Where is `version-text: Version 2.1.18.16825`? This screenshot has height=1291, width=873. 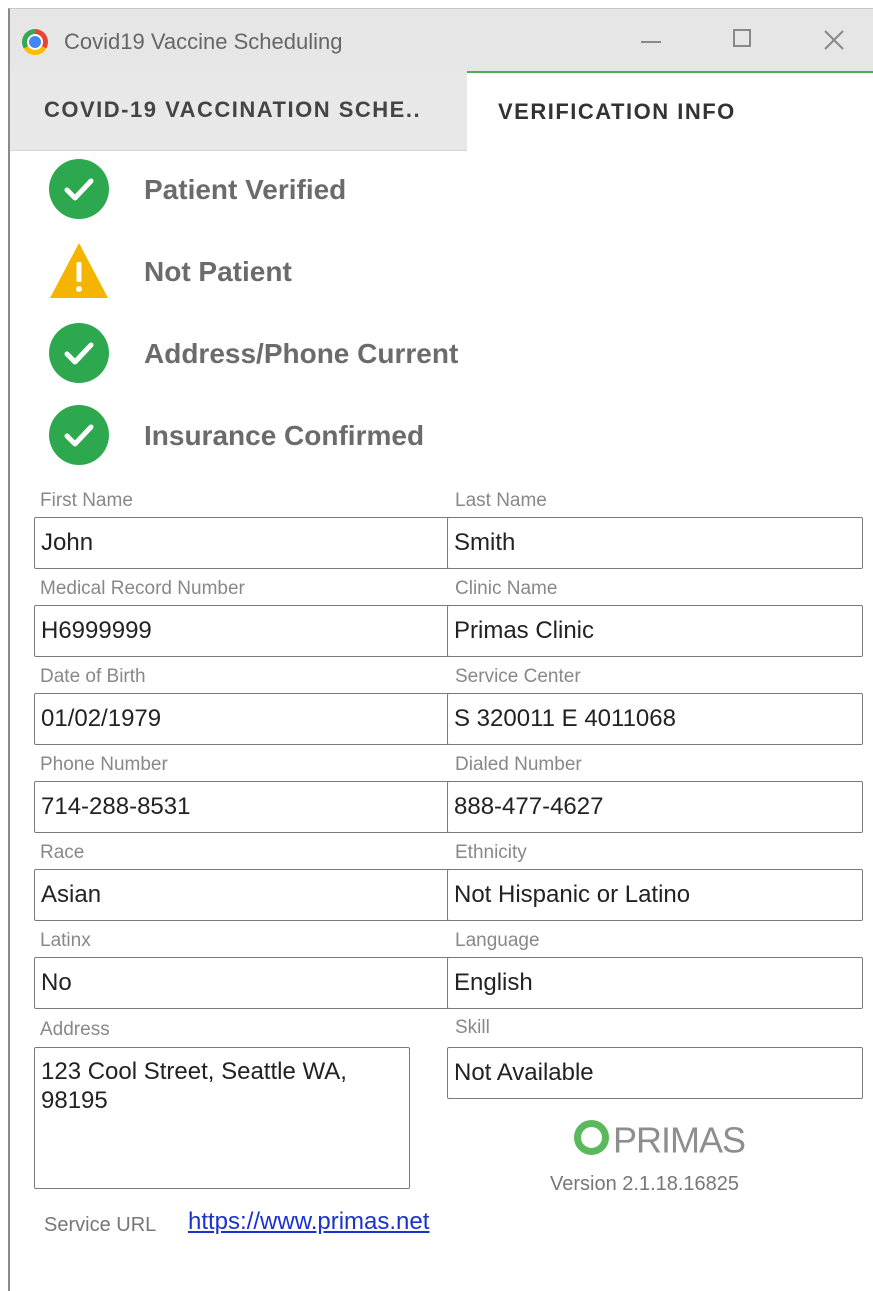
version-text: Version 2.1.18.16825 is located at coordinates (645, 1184).